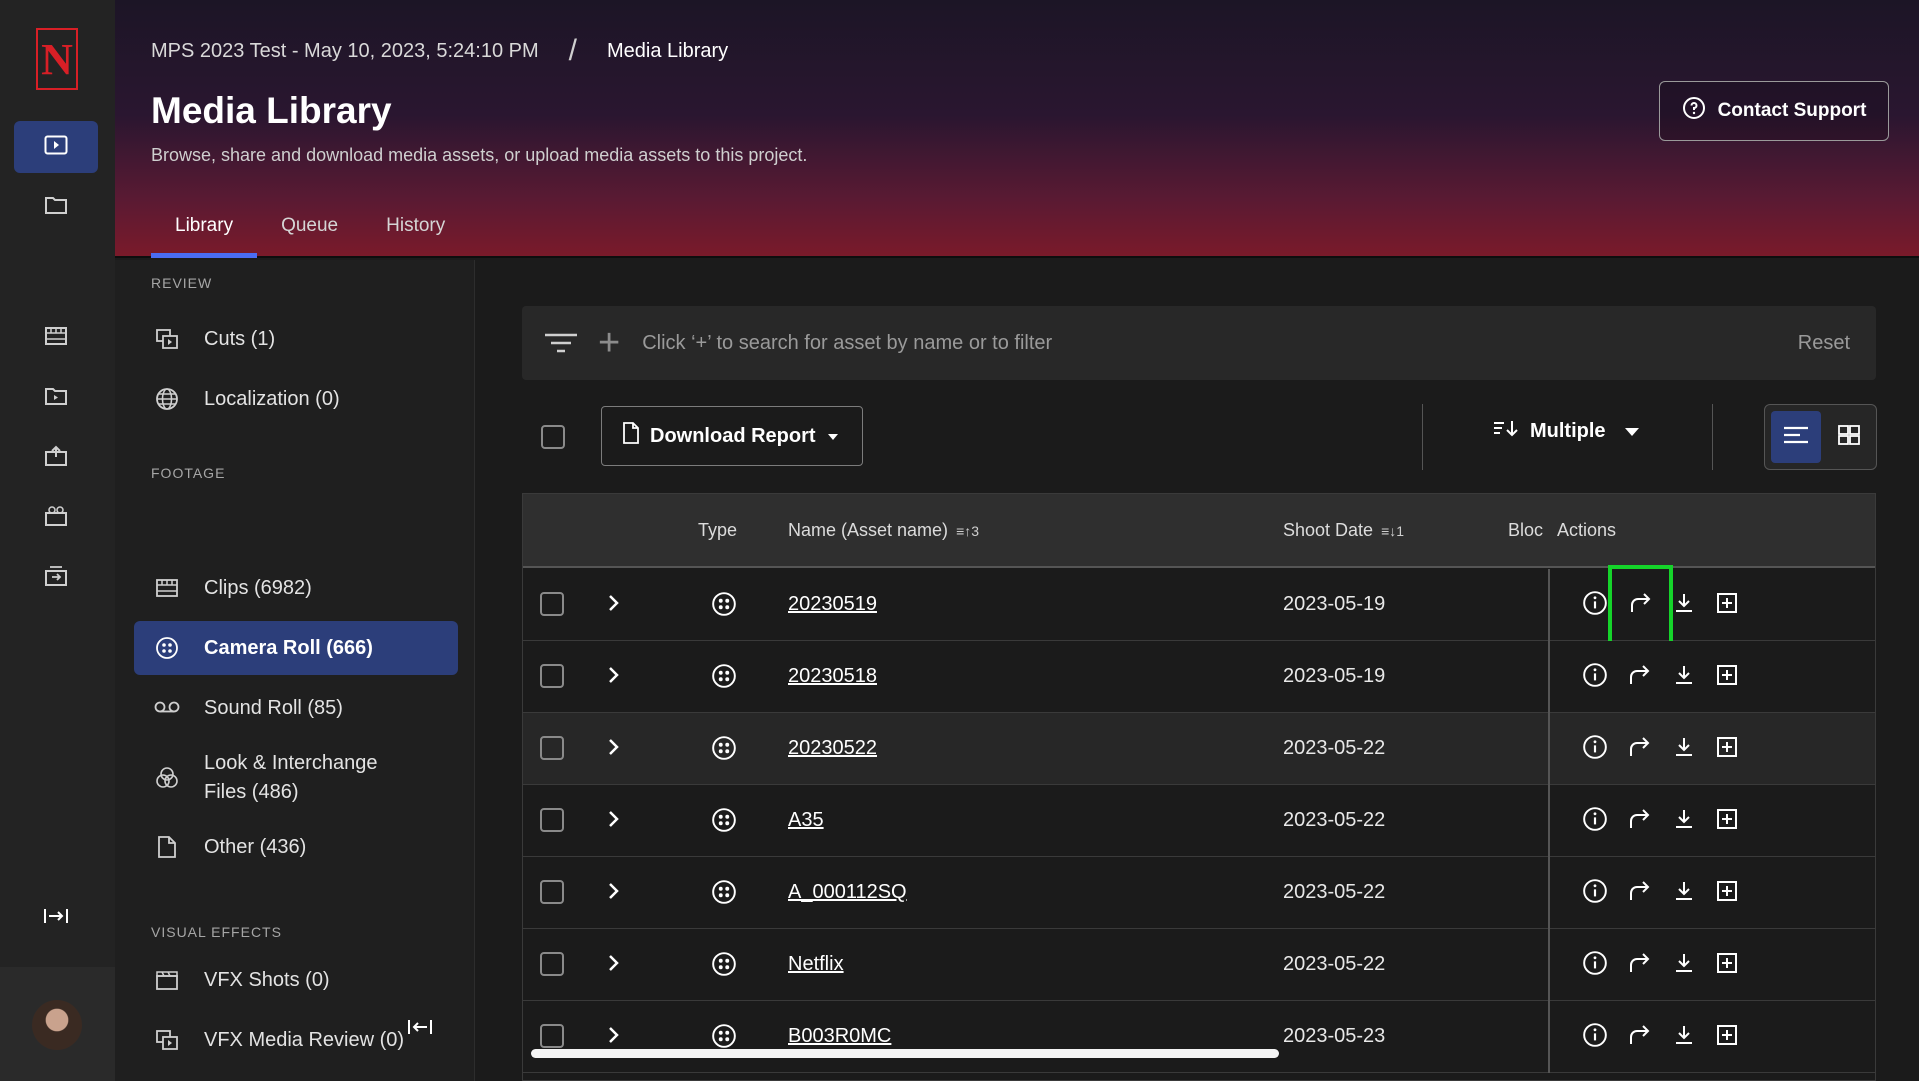 This screenshot has width=1919, height=1081. Describe the element at coordinates (561, 343) in the screenshot. I see `filter-icon` at that location.